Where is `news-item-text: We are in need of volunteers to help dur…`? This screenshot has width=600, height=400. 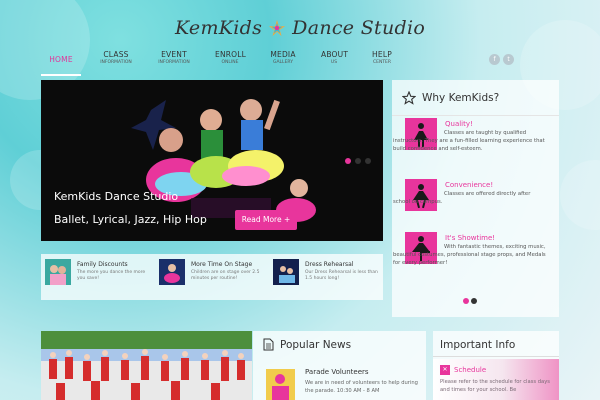
news-item-text: We are in need of volunteers to help dur… is located at coordinates (361, 387).